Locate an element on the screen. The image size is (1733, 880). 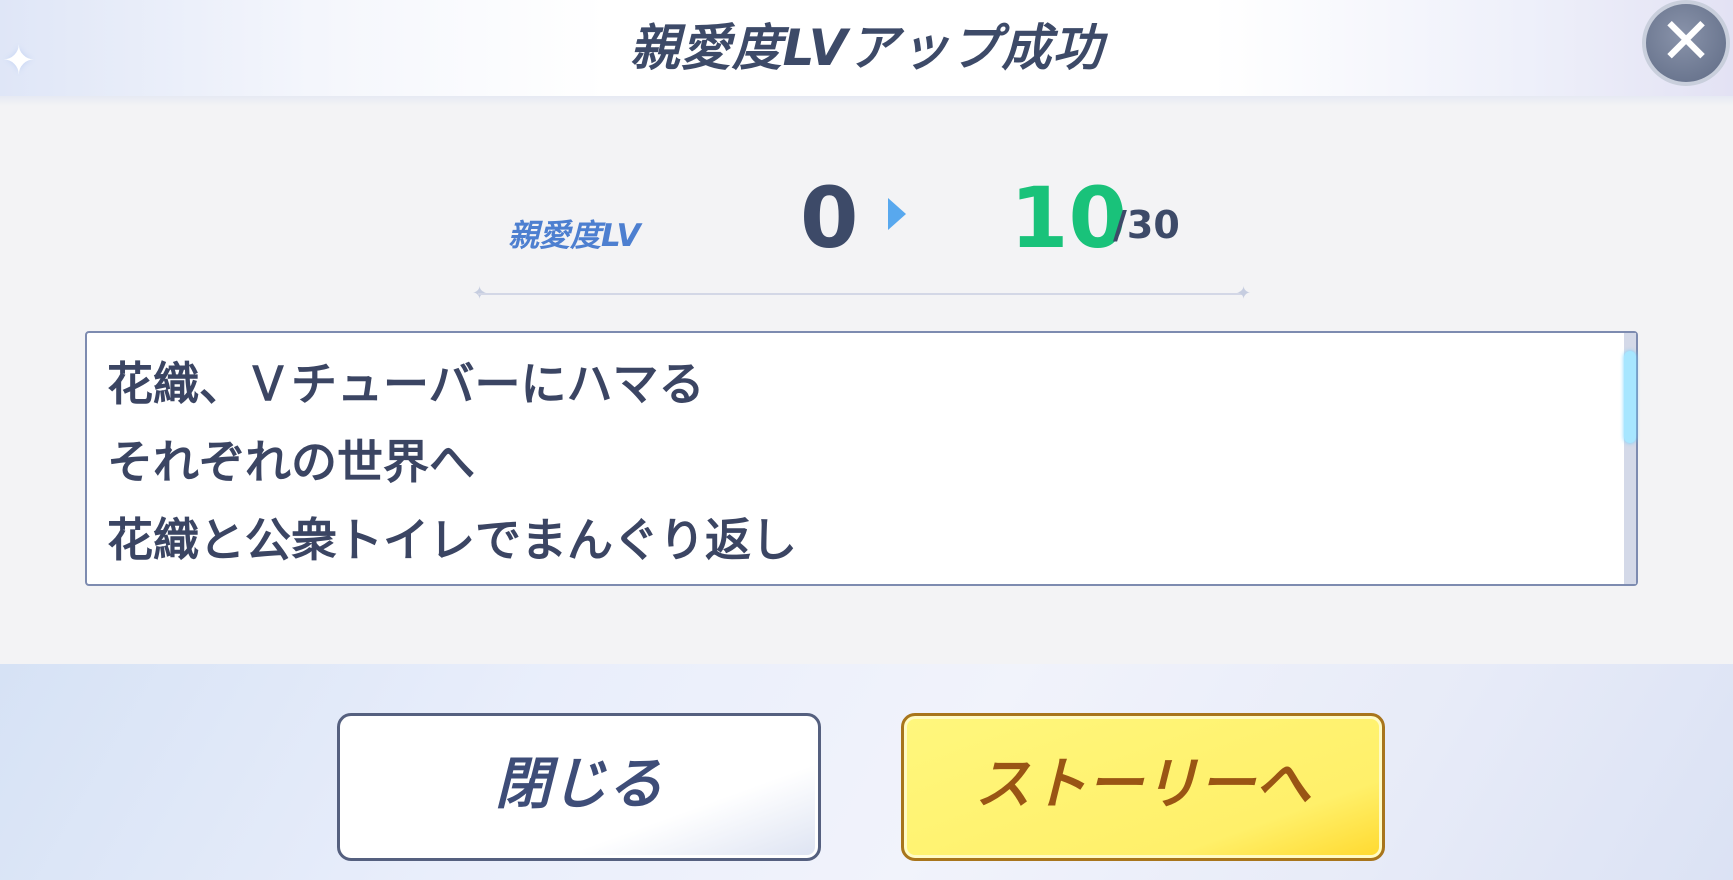
scrollbar-track is located at coordinates (1630, 458).